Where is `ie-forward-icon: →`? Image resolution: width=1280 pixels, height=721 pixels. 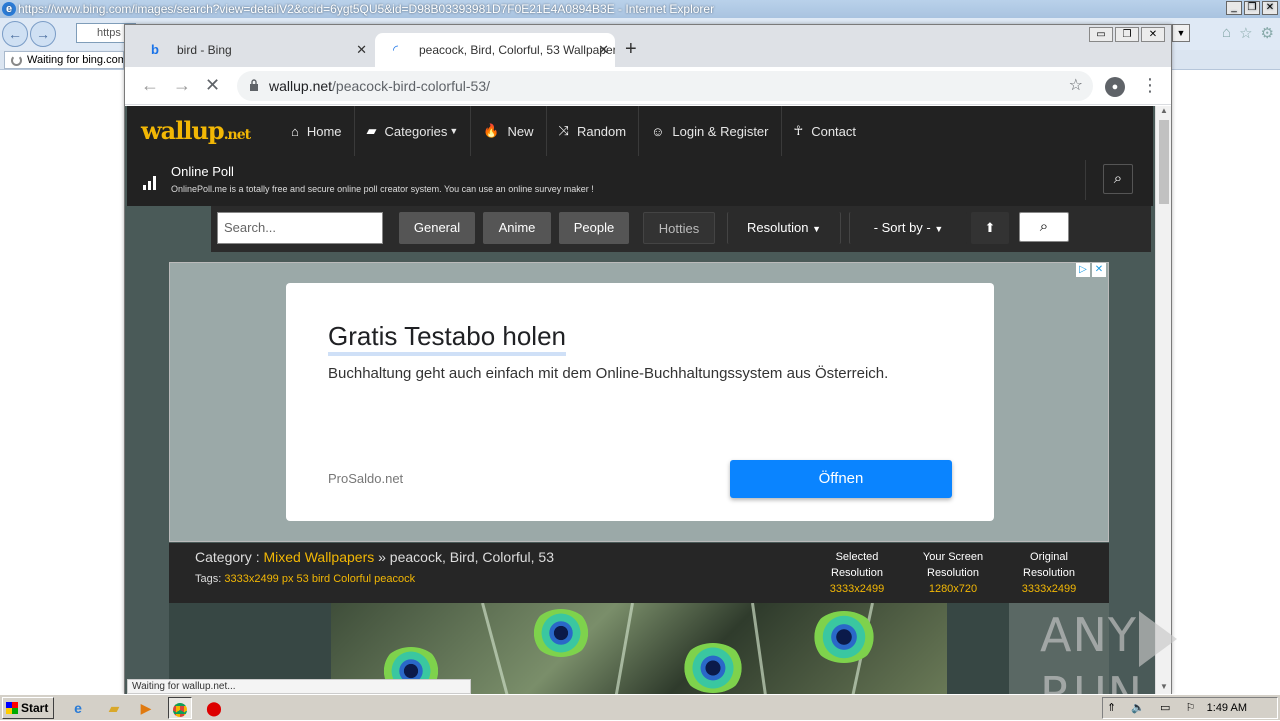 ie-forward-icon: → is located at coordinates (43, 34).